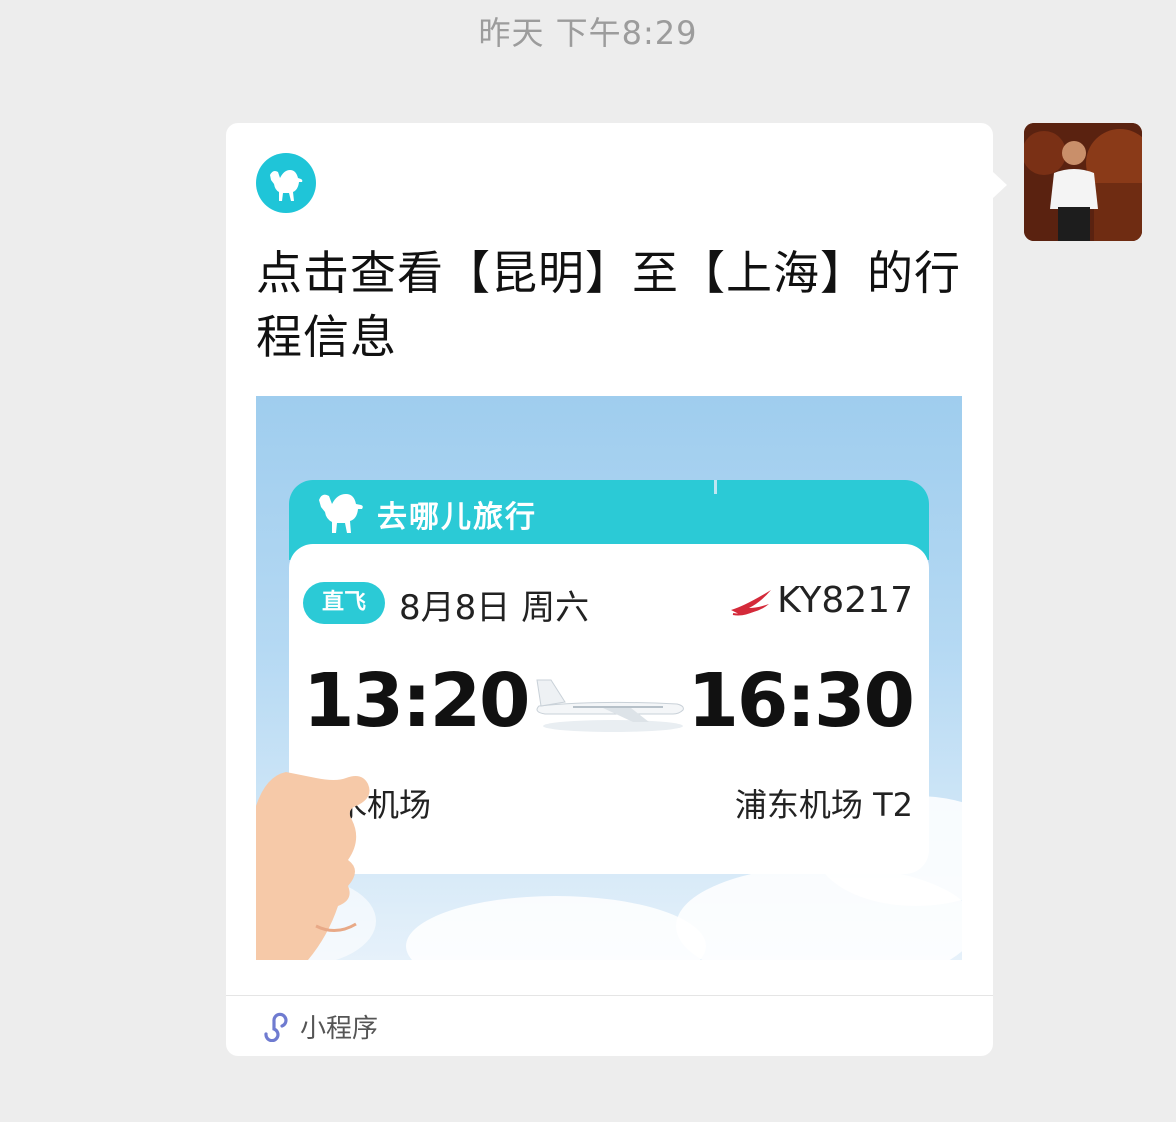  Describe the element at coordinates (608, 305) in the screenshot. I see `message-title: 点击查看【昆明】至【上海】的行程信息` at that location.